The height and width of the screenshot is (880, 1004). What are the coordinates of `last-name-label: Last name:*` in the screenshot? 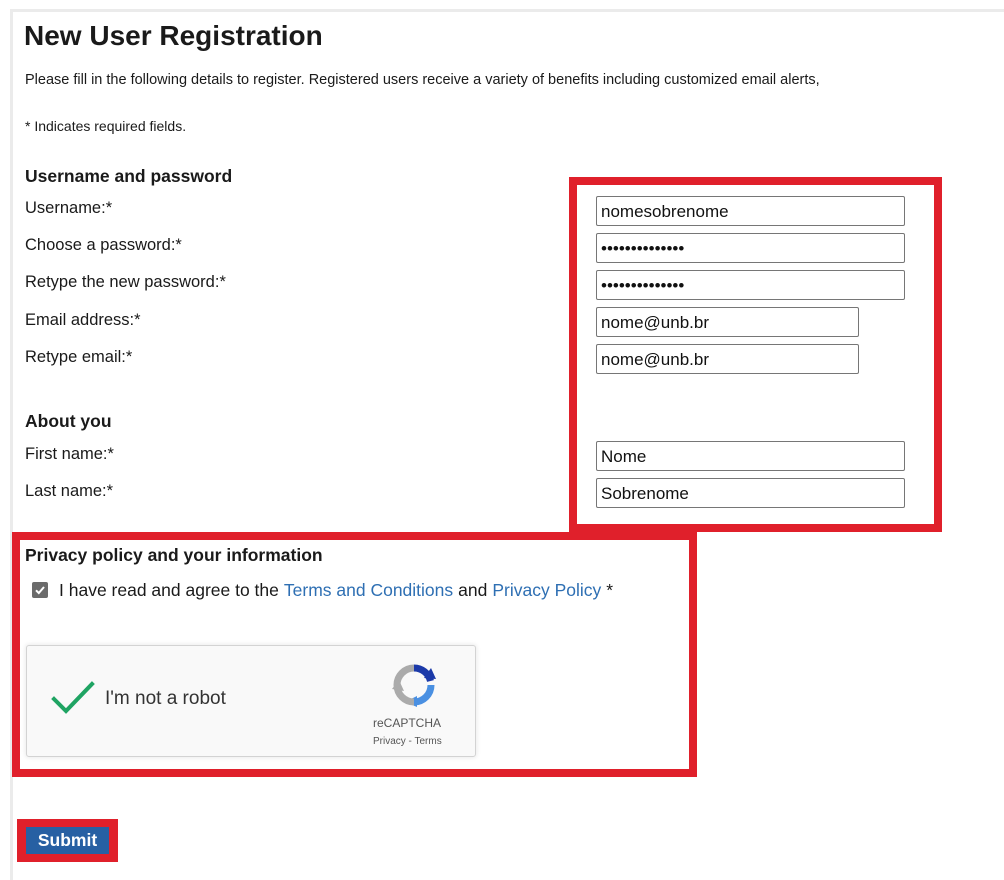 It's located at (69, 491).